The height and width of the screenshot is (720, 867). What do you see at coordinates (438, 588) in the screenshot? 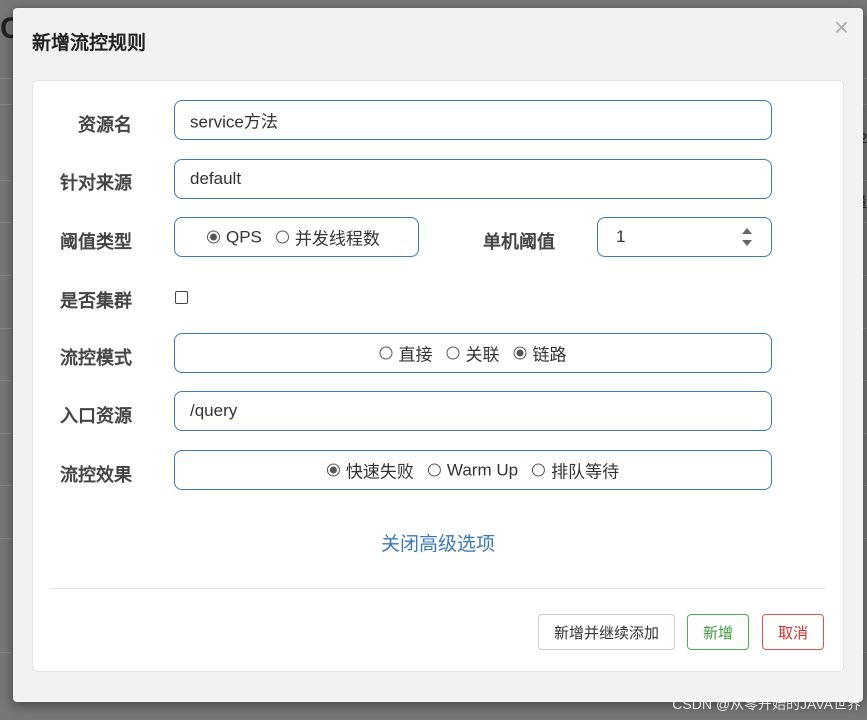
I see `footer-divider` at bounding box center [438, 588].